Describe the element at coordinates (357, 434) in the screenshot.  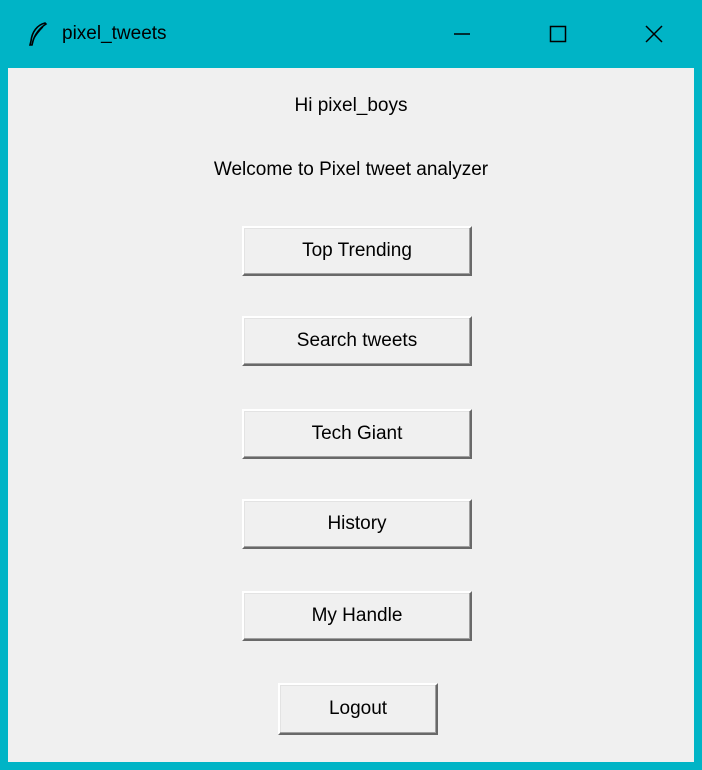
I see `tech-giant-button: Tech Giant` at that location.